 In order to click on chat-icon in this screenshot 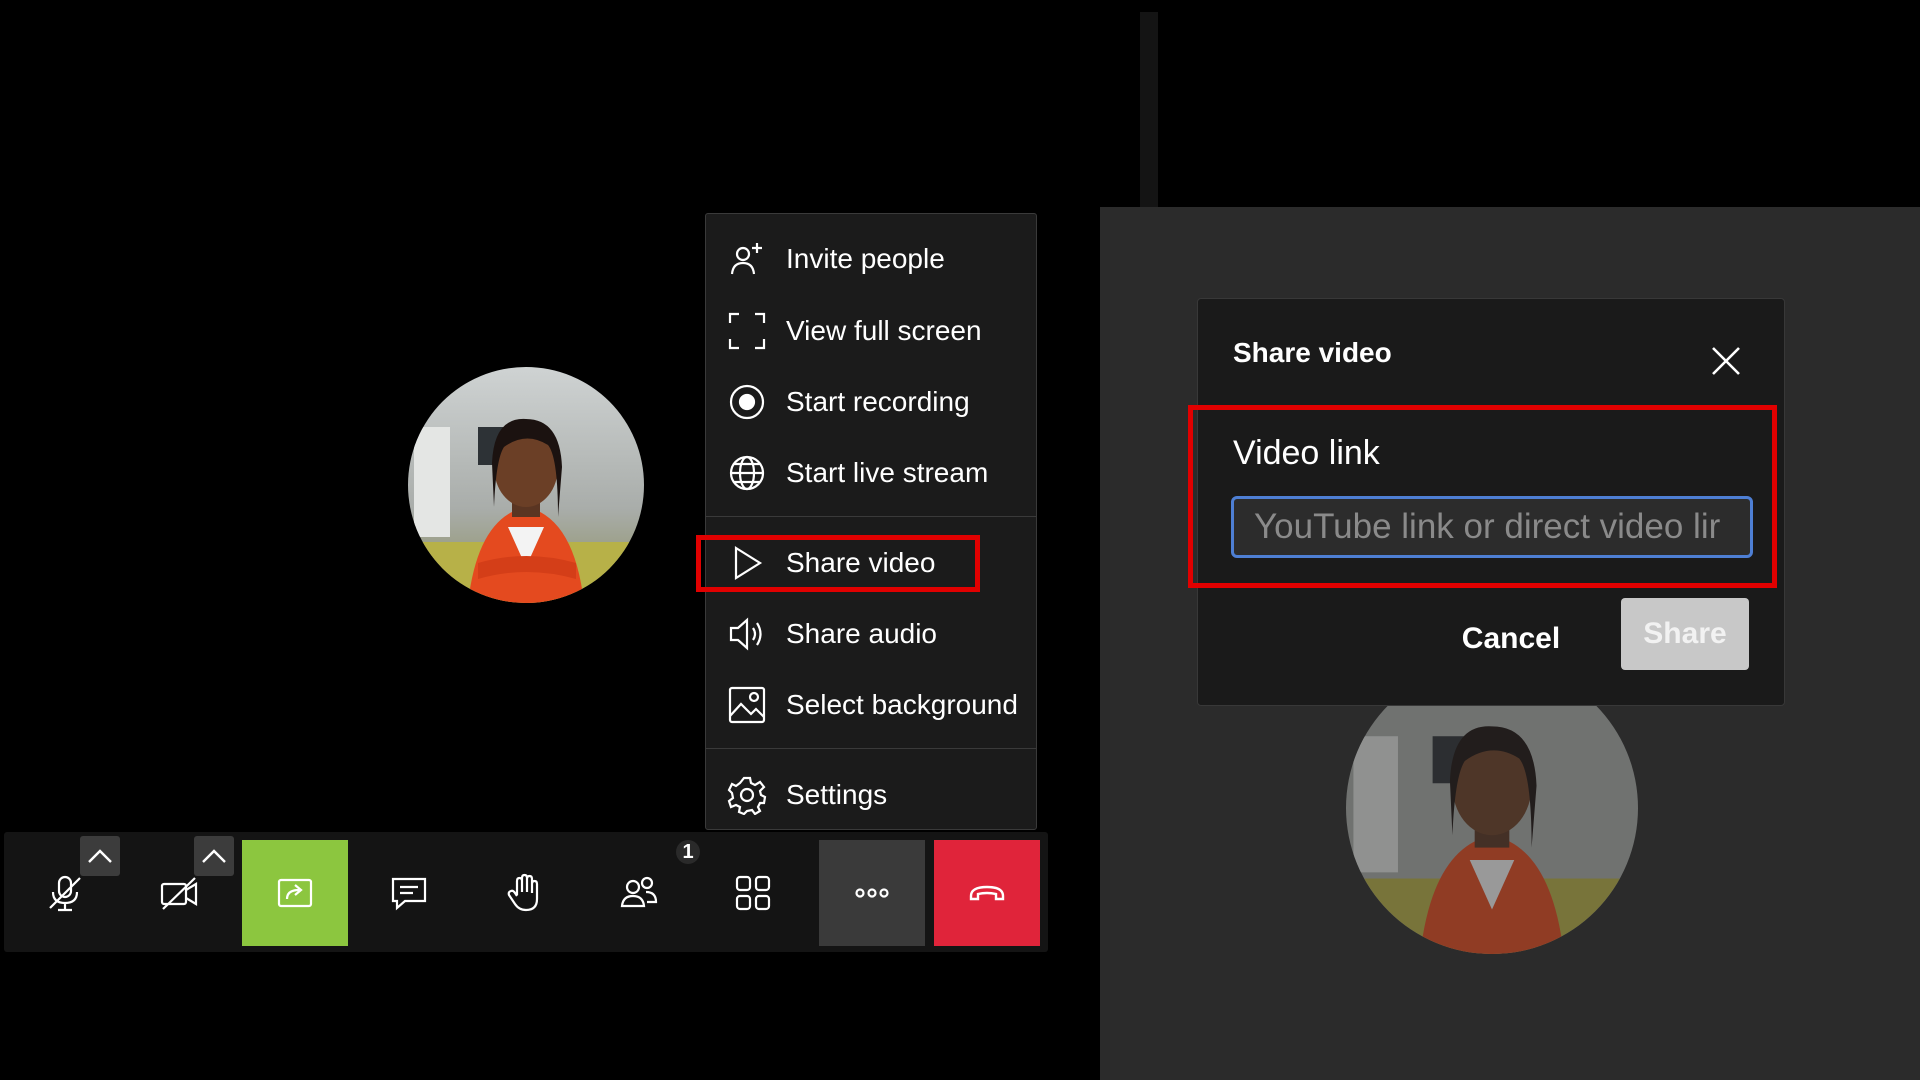, I will do `click(409, 893)`.